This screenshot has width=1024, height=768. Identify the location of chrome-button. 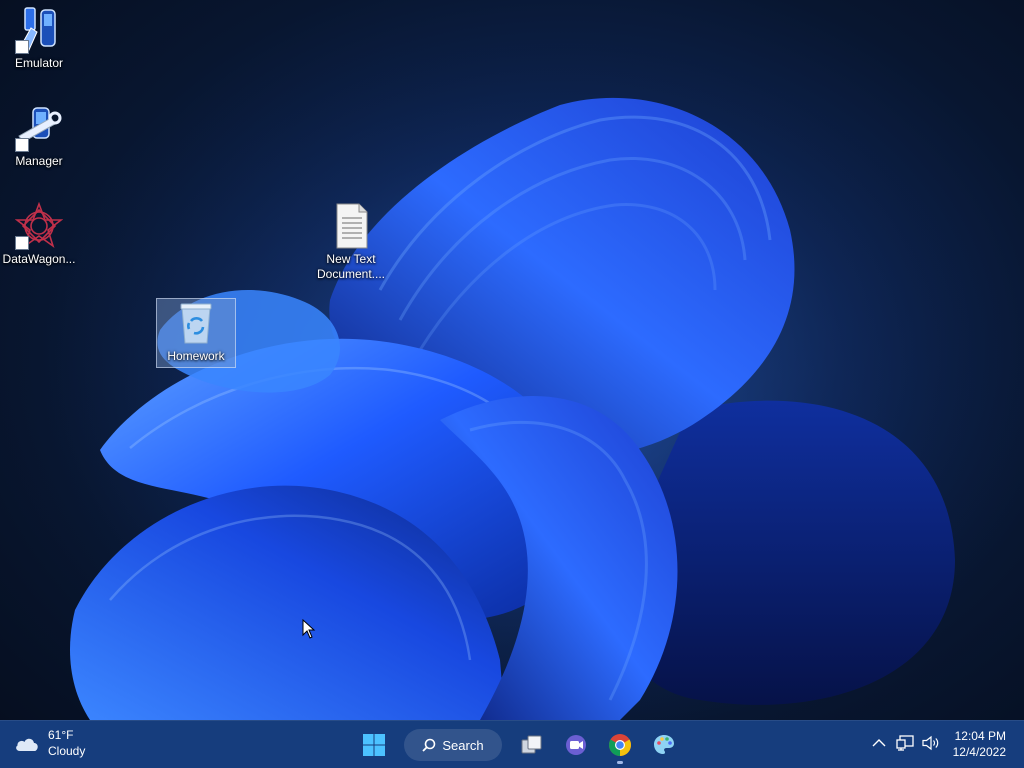
(620, 745).